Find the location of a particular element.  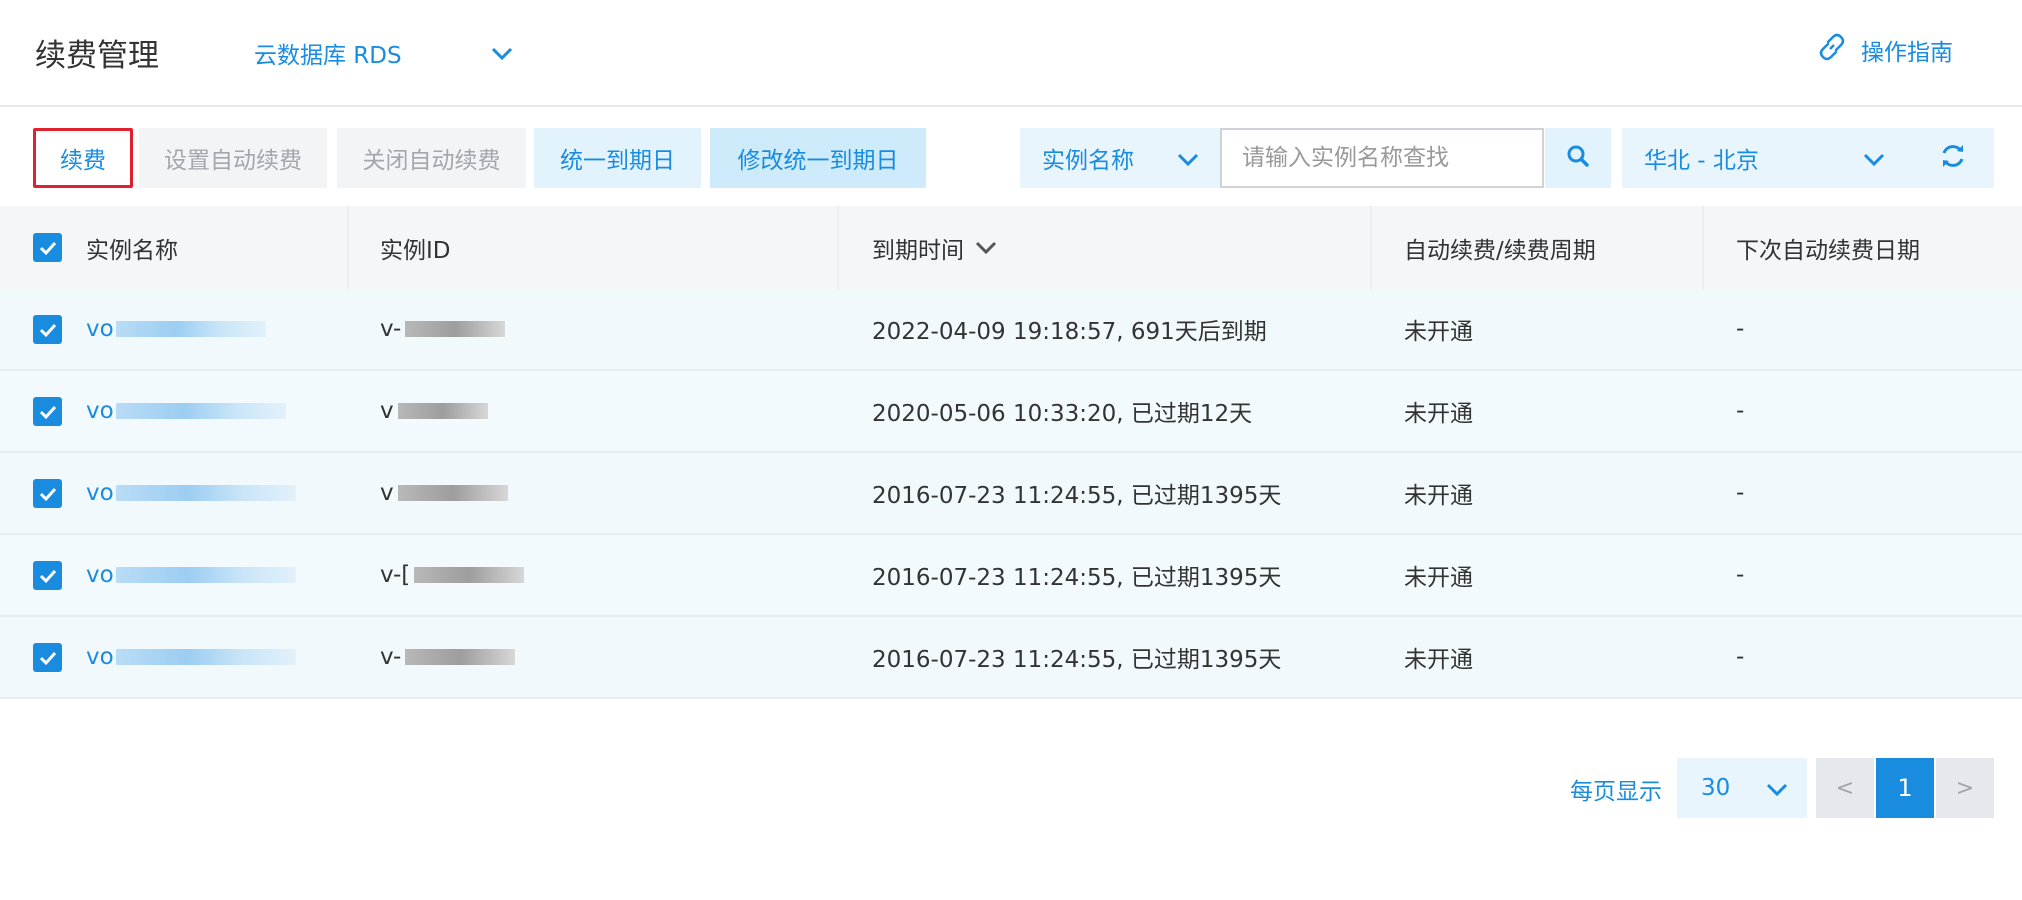

search-button is located at coordinates (1578, 158).